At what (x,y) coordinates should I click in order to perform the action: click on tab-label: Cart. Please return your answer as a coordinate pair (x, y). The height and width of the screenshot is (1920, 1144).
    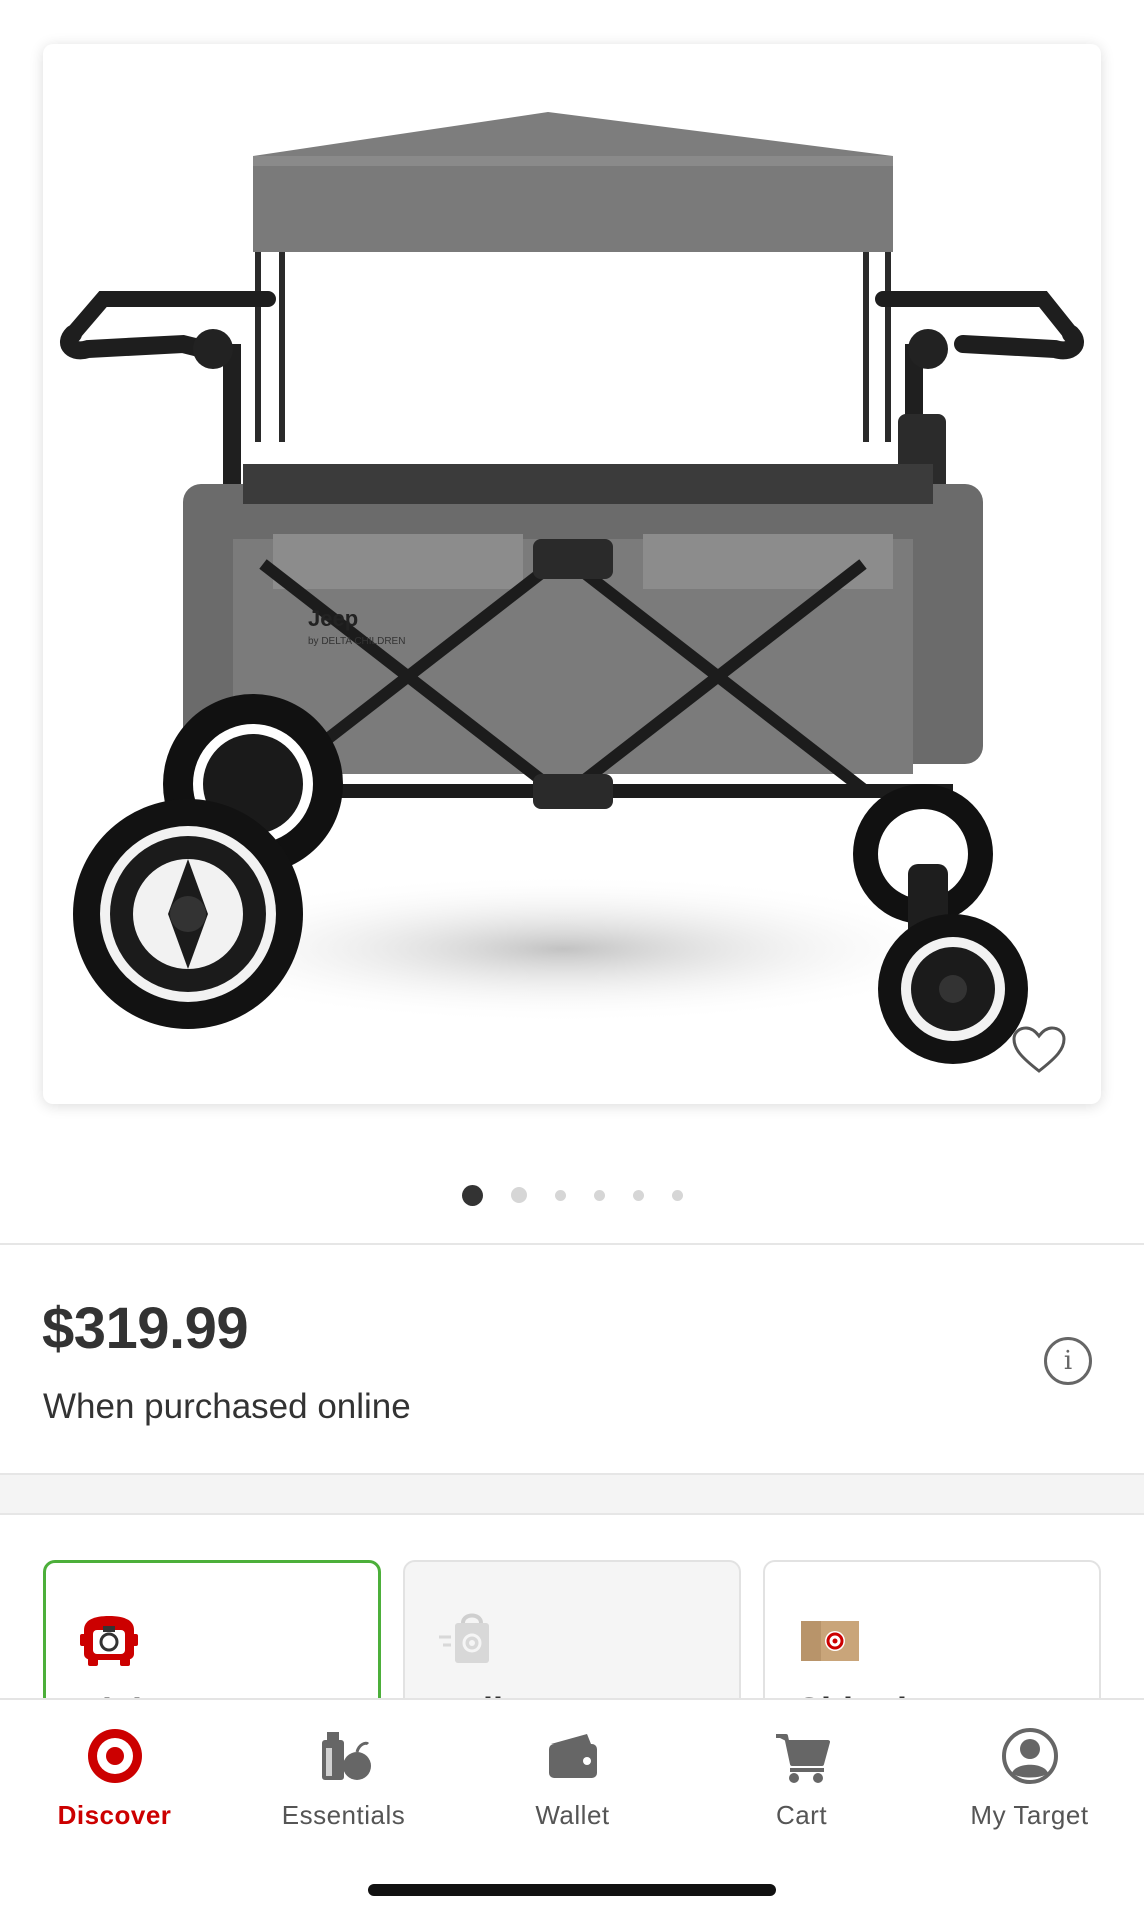
    Looking at the image, I should click on (801, 1815).